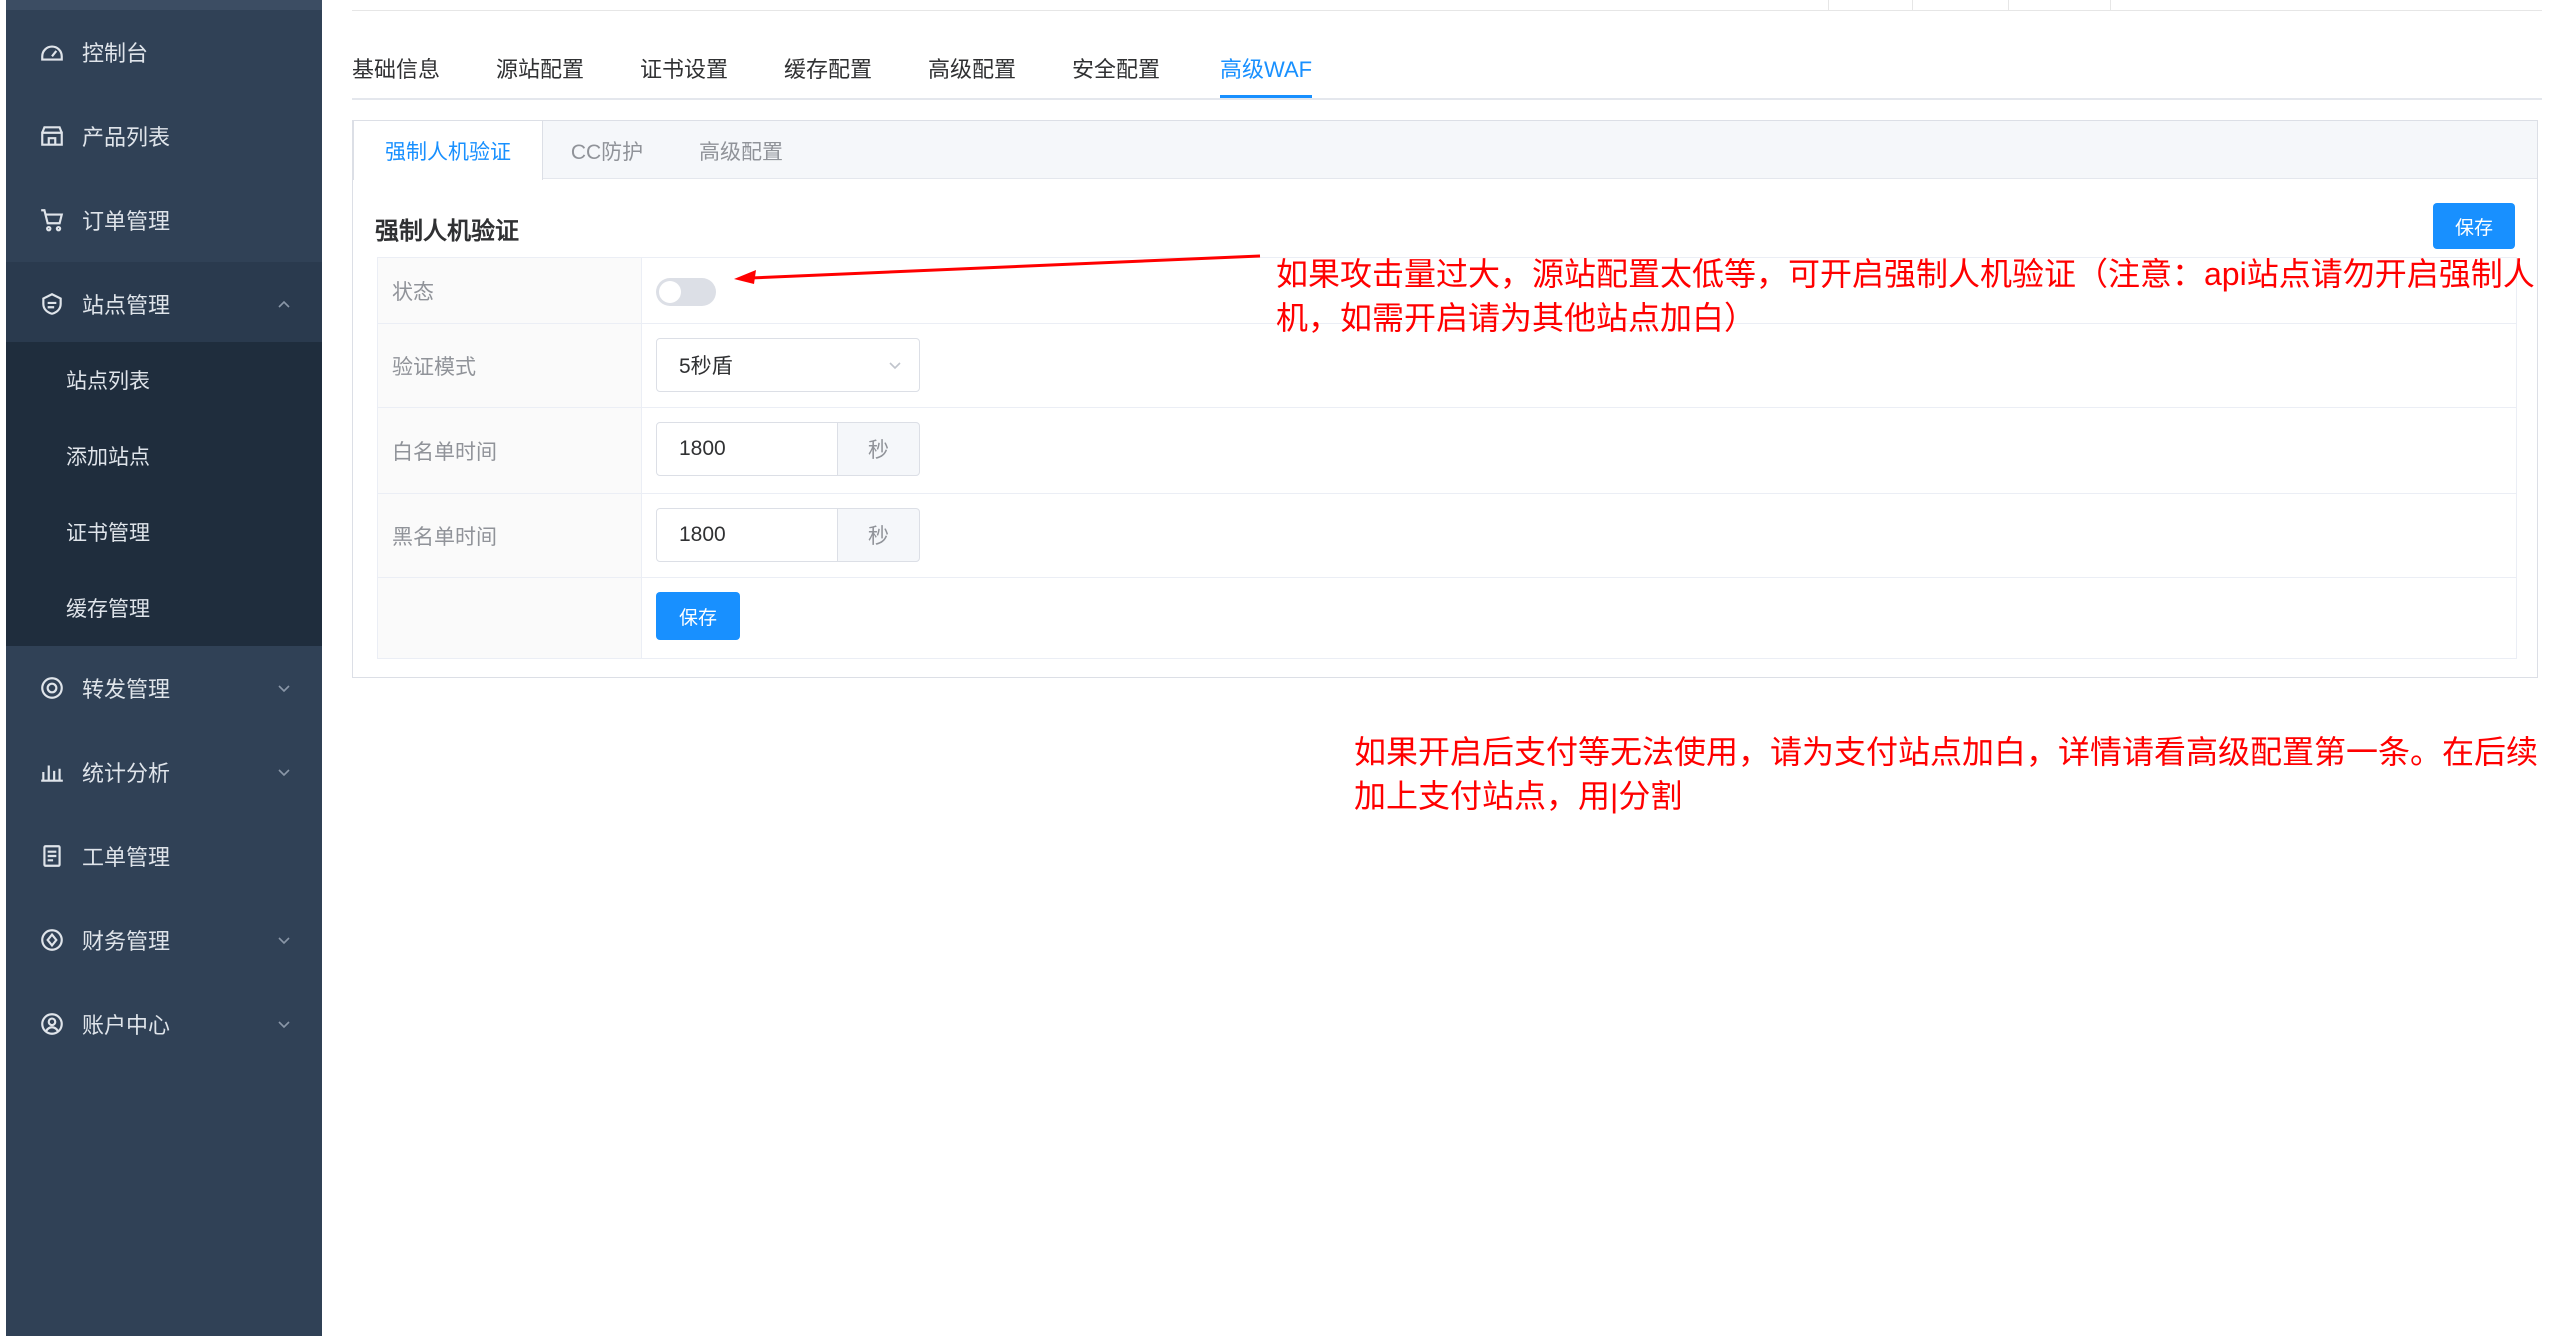 Image resolution: width=2554 pixels, height=1336 pixels. I want to click on submenu-item-add-site: 添加站点, so click(164, 456).